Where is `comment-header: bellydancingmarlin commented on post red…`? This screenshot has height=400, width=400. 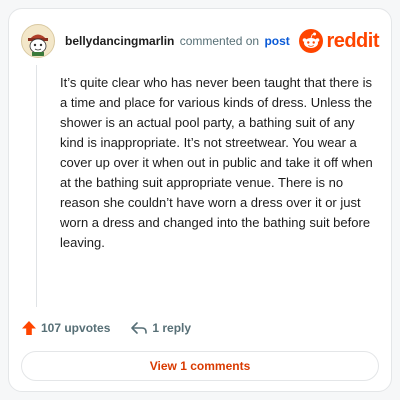 comment-header: bellydancingmarlin commented on post red… is located at coordinates (200, 41).